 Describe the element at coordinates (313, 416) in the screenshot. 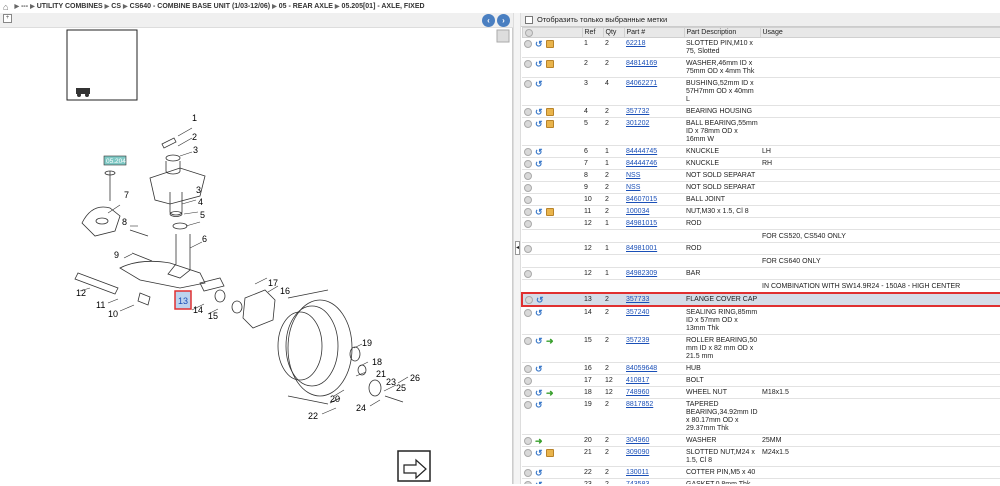

I see `callout-22: 22` at that location.